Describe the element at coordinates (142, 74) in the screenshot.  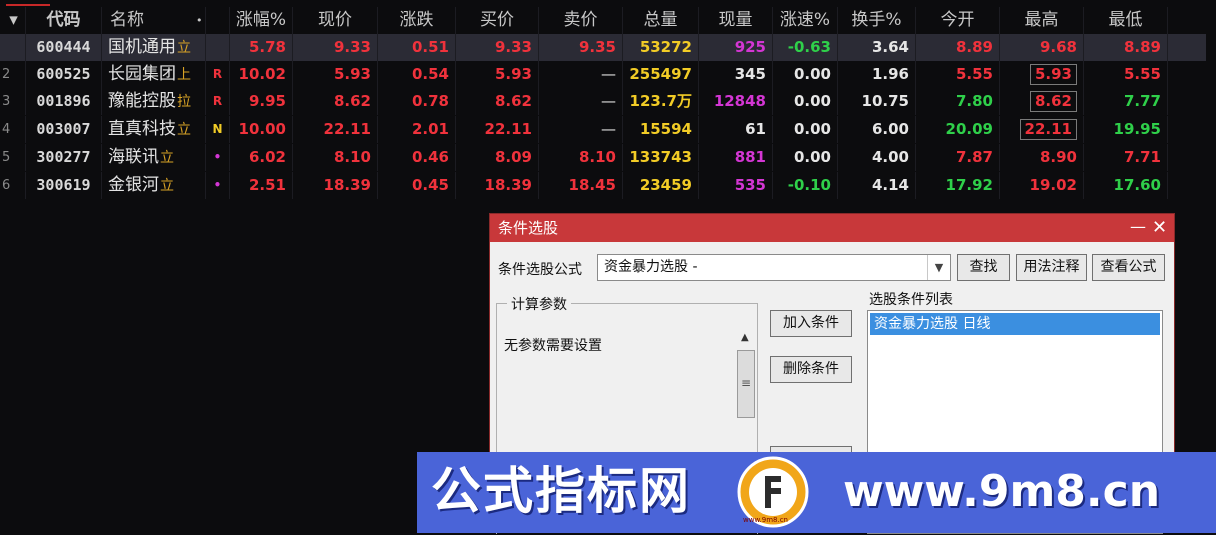
I see `stock-name-text: 长园集团` at that location.